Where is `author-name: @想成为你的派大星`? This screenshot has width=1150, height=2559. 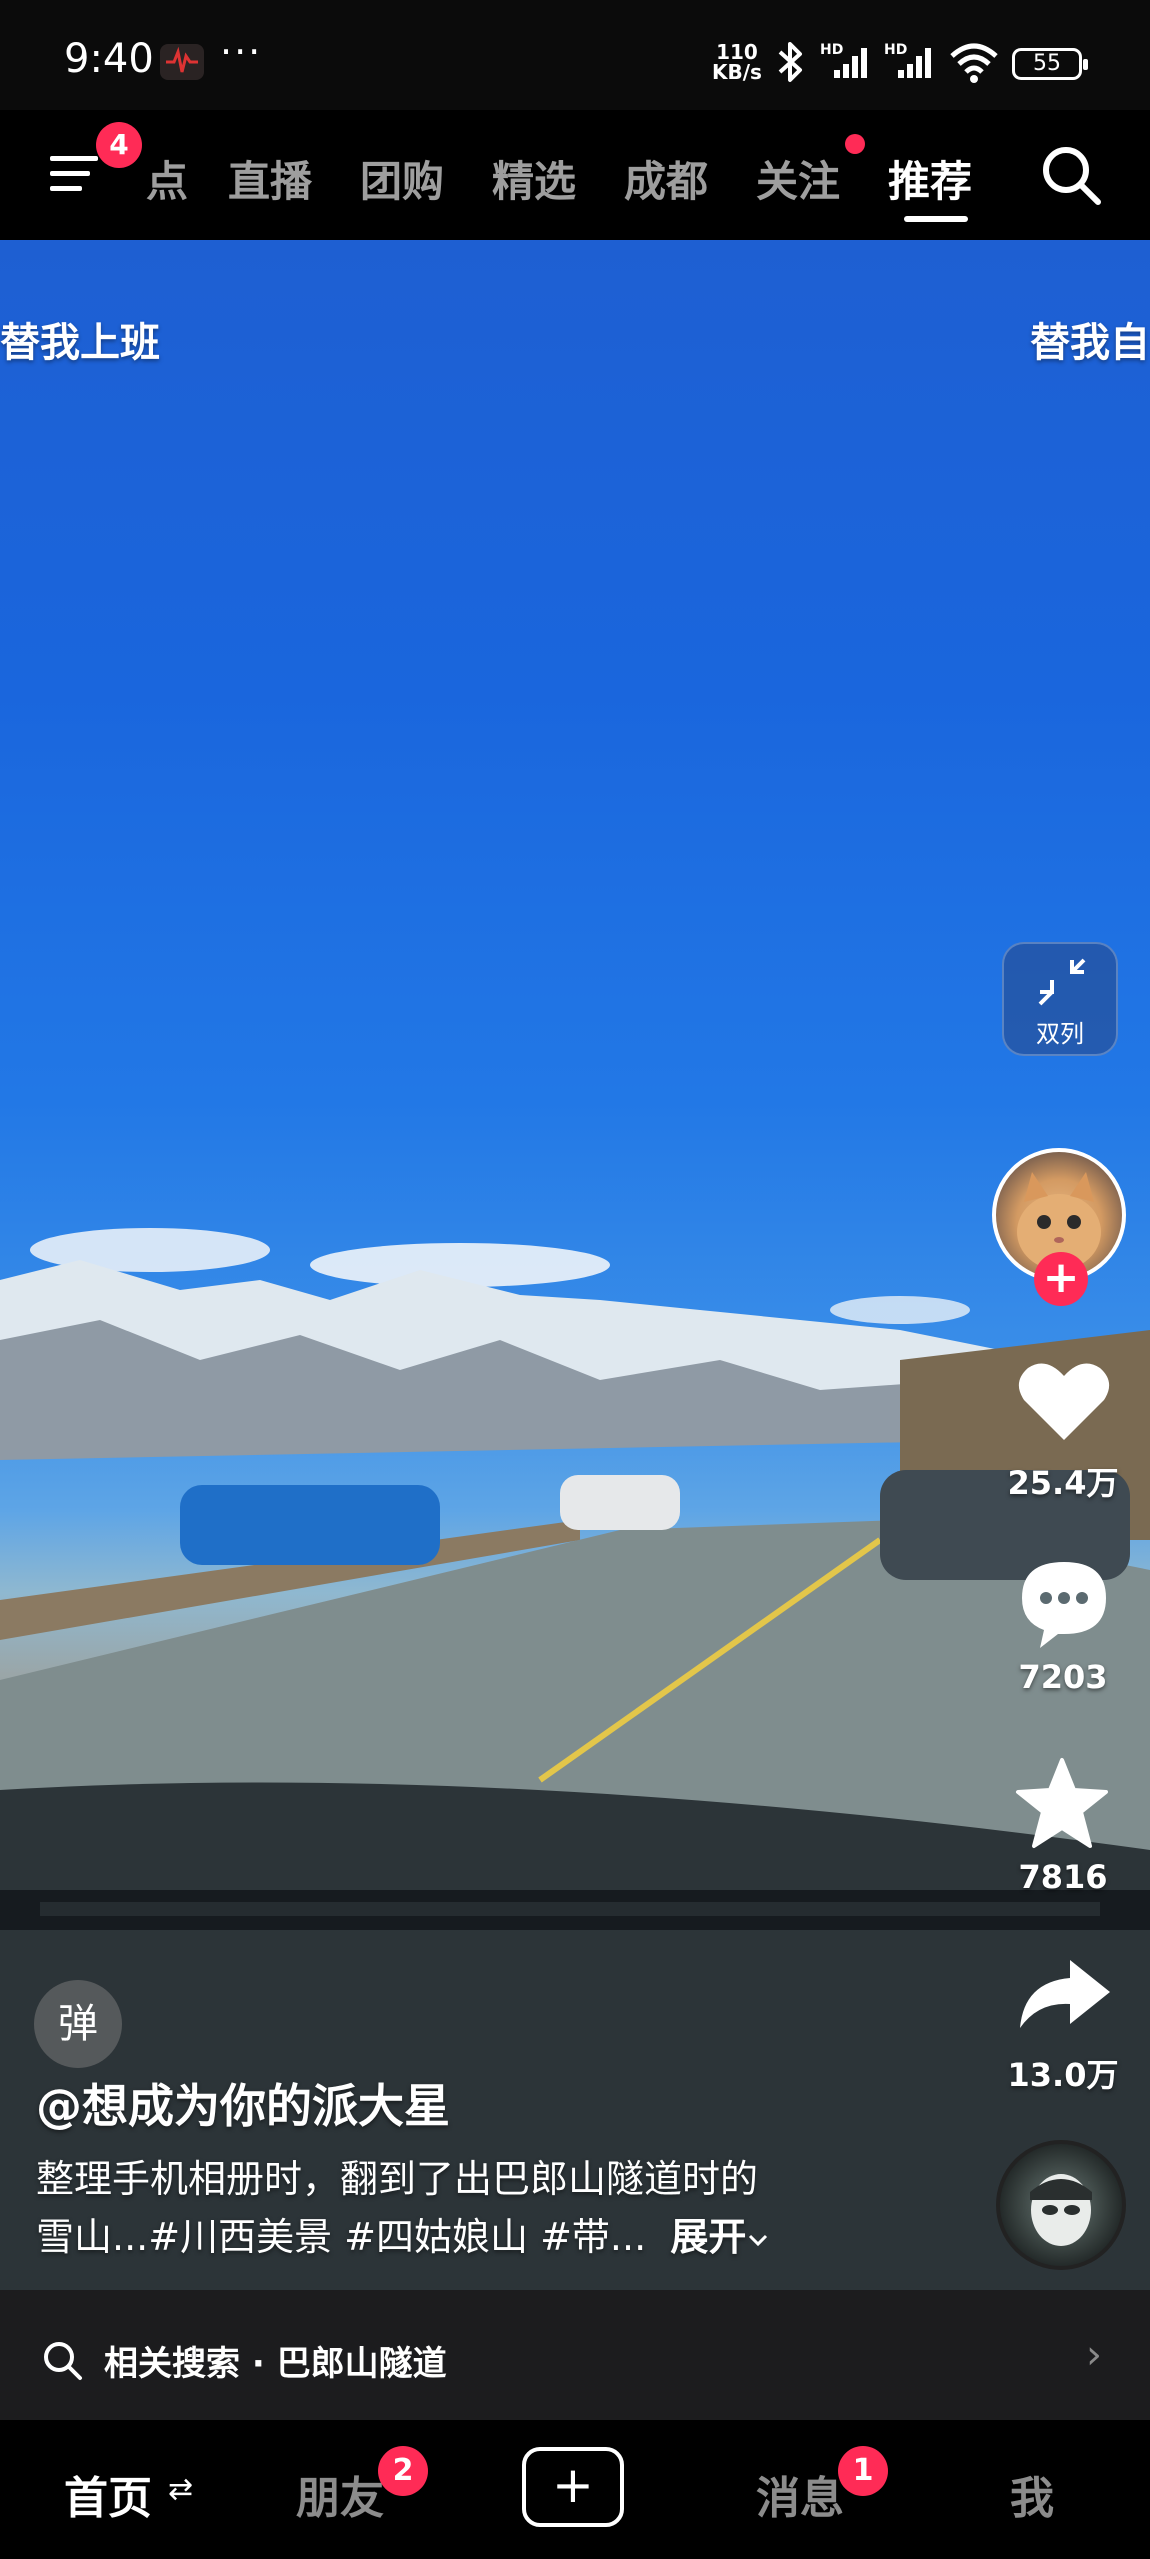 author-name: @想成为你的派大星 is located at coordinates (243, 2103).